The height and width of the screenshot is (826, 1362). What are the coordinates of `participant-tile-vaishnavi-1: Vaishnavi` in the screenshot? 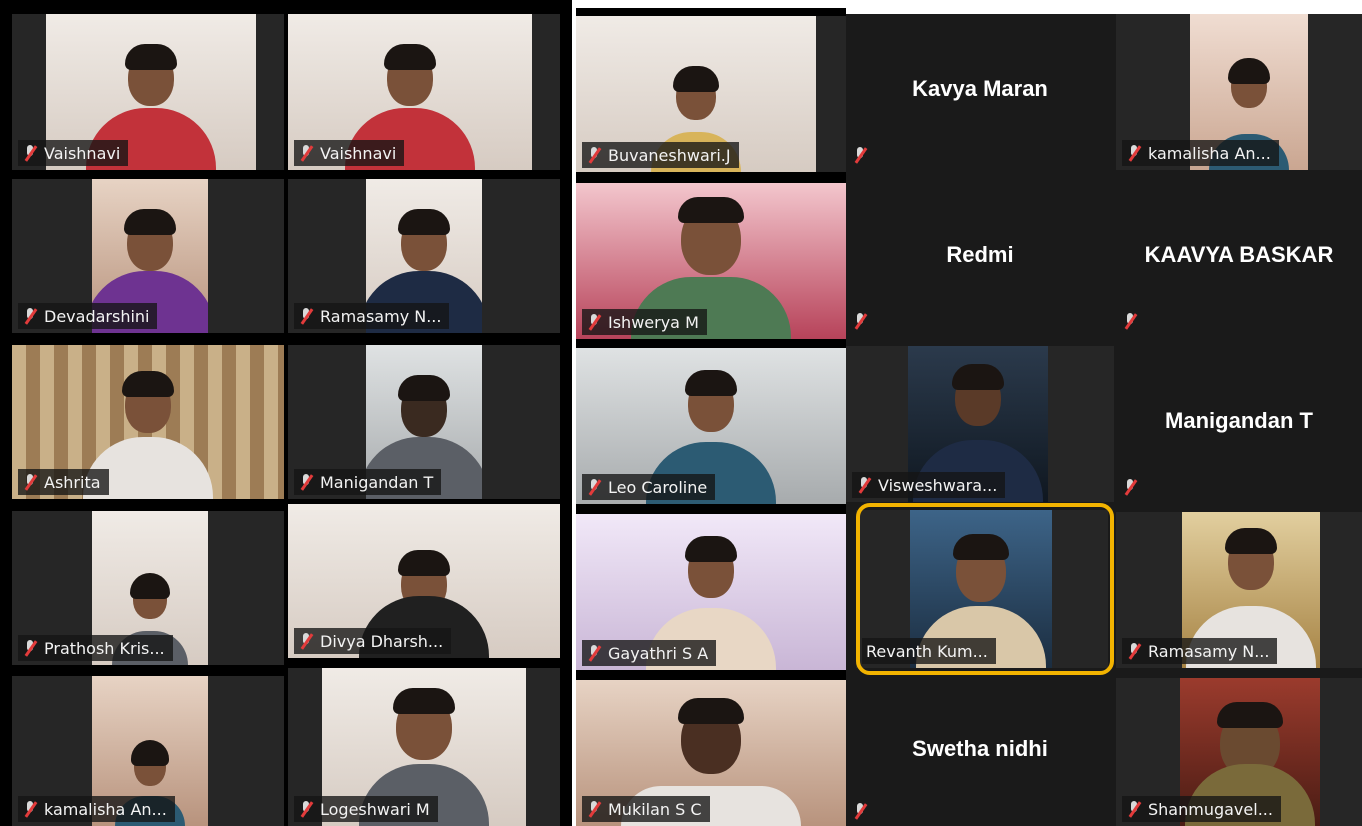 It's located at (148, 92).